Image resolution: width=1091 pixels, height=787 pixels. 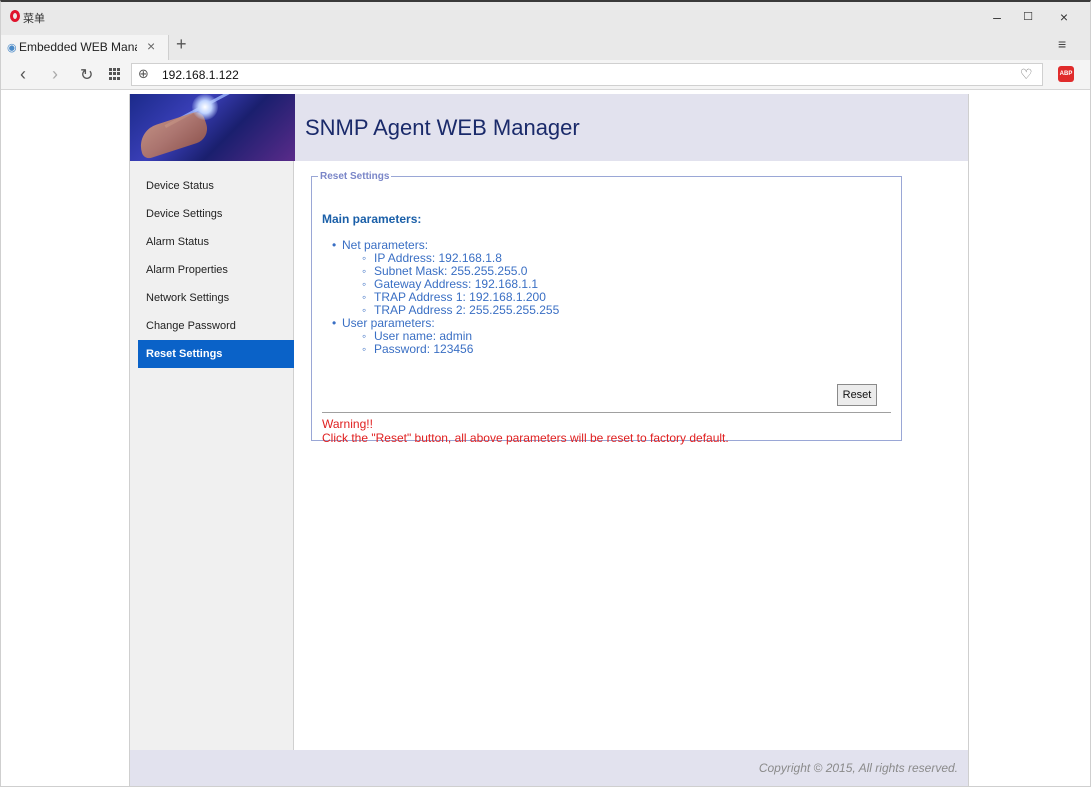 I want to click on sidebar-item-device-status: Device Status, so click(x=216, y=186).